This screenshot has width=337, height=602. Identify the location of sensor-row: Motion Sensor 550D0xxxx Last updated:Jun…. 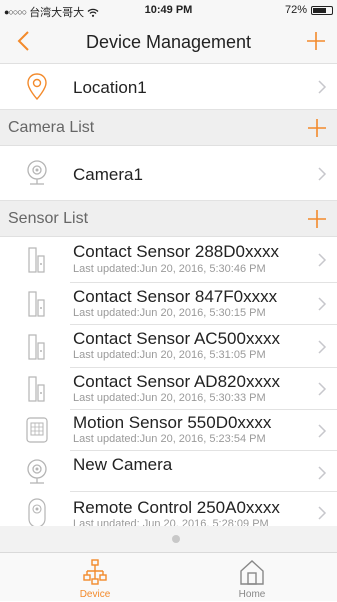
(168, 430).